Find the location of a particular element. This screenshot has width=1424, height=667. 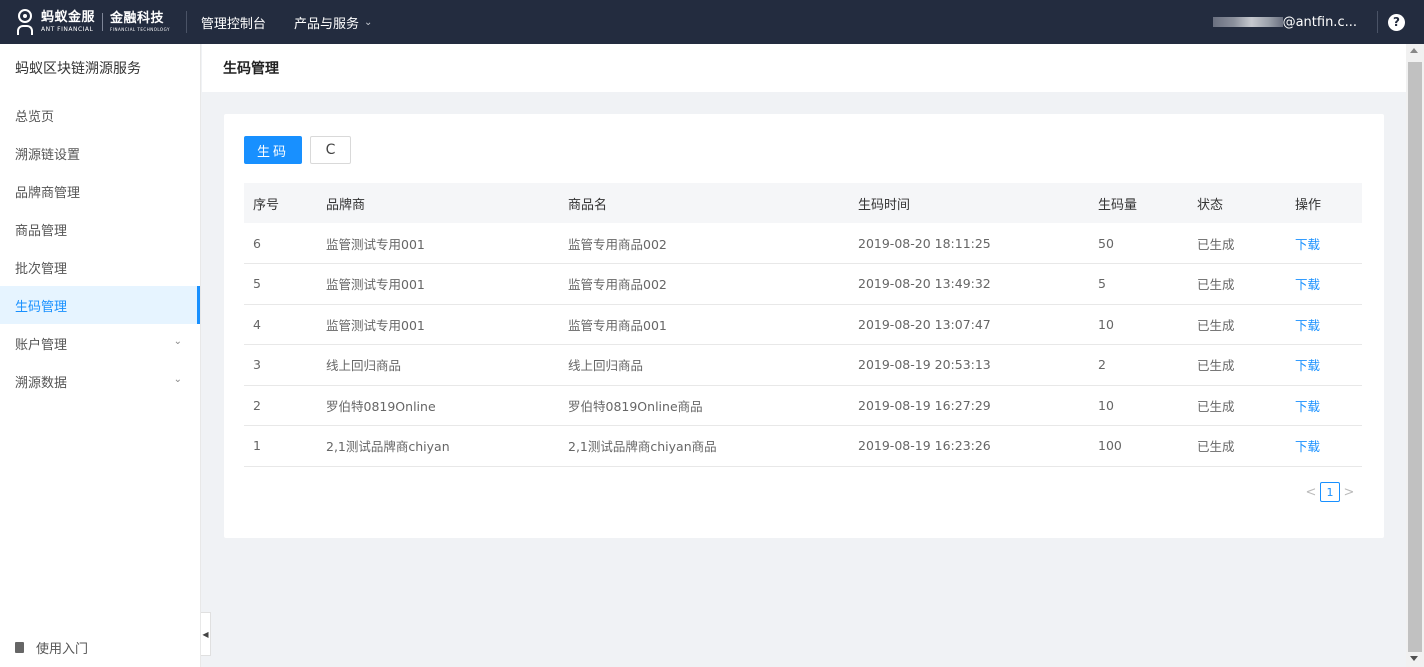

nav-divider is located at coordinates (186, 22).